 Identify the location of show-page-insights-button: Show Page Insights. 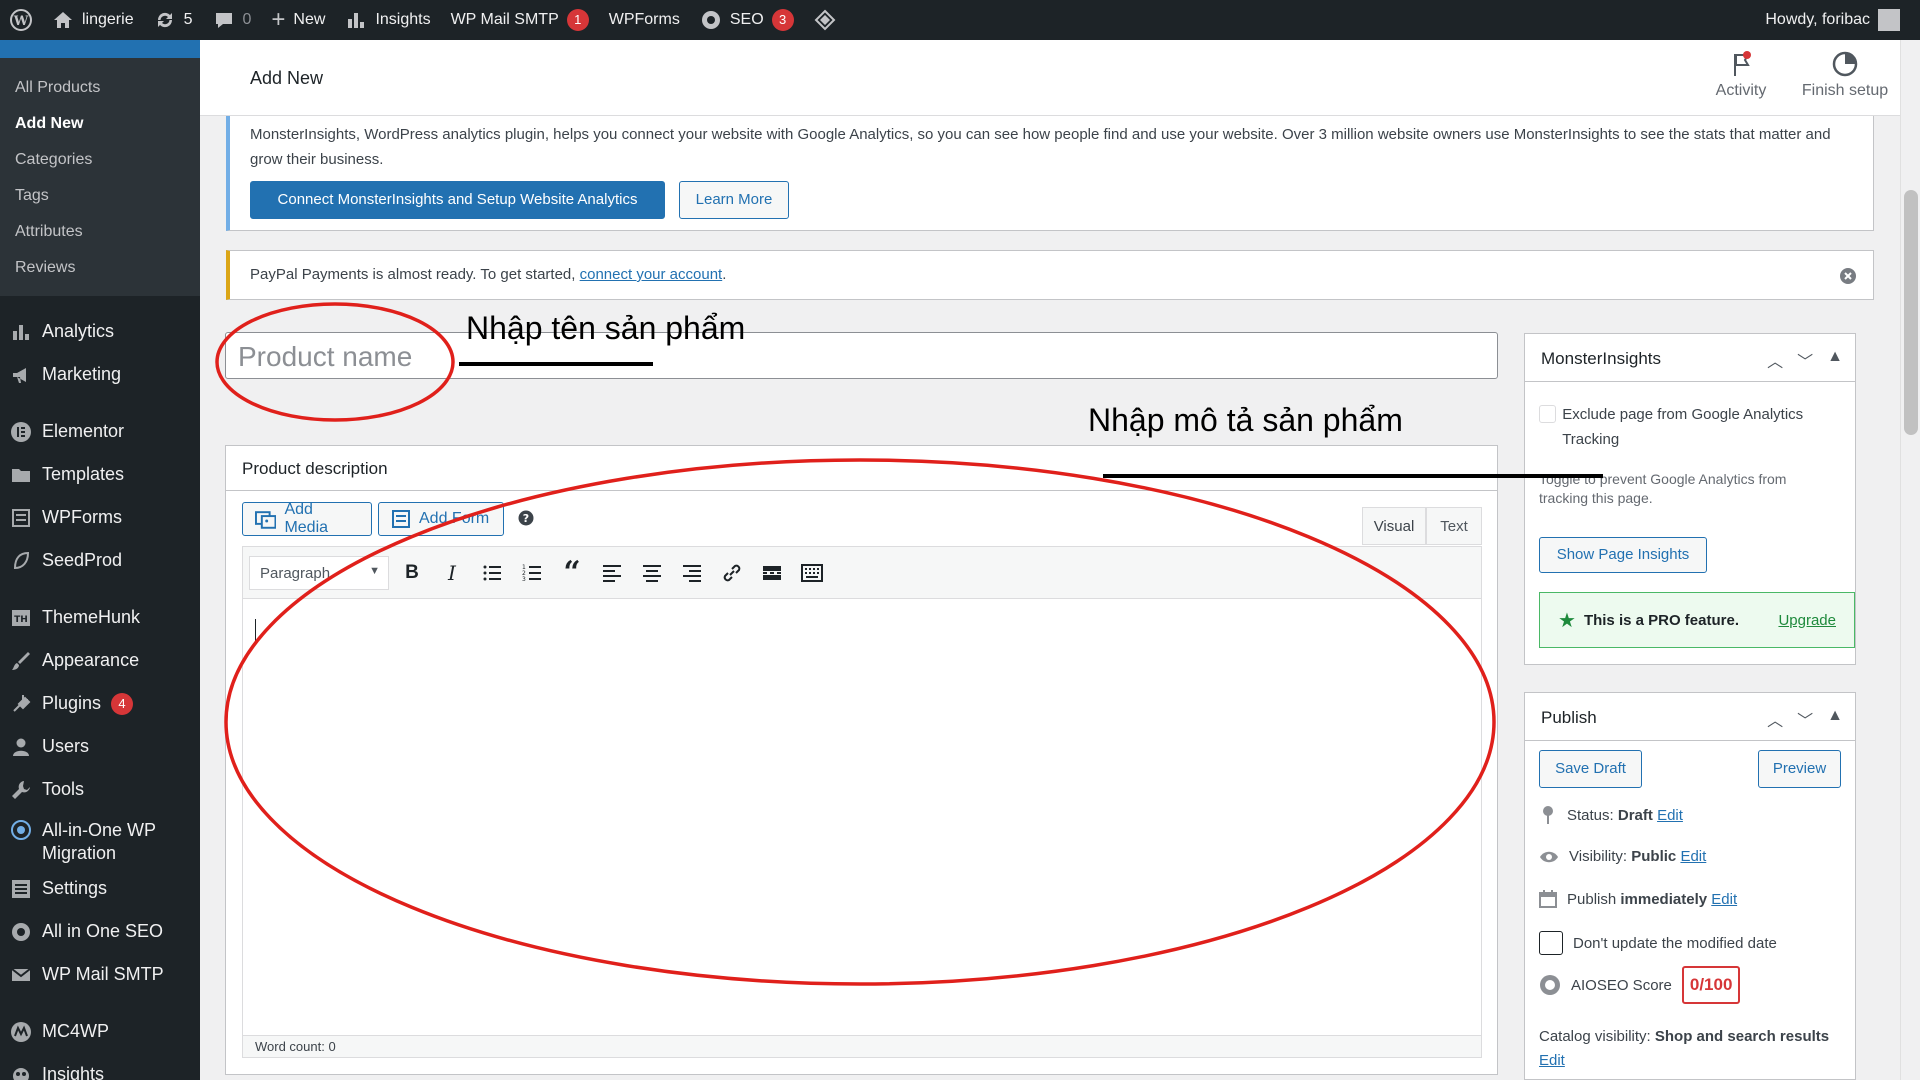
(1623, 555).